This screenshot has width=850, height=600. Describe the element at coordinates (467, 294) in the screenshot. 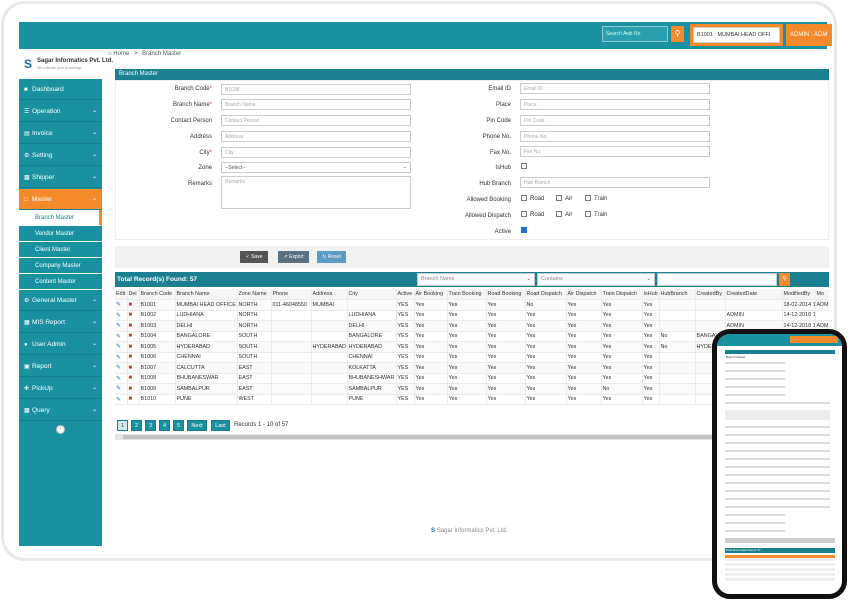

I see `column-header: Train Booking` at that location.